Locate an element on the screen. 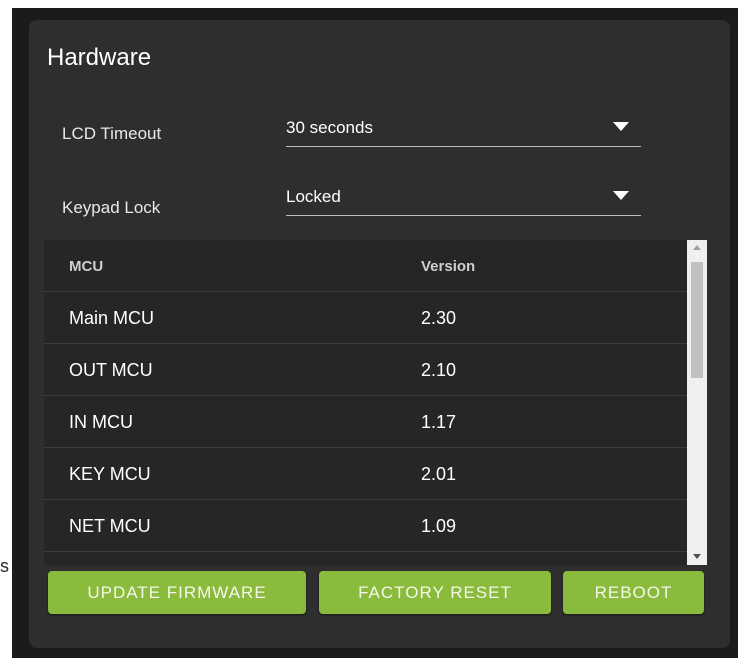 Image resolution: width=749 pixels, height=664 pixels. scroll-up-arrow-icon is located at coordinates (697, 247).